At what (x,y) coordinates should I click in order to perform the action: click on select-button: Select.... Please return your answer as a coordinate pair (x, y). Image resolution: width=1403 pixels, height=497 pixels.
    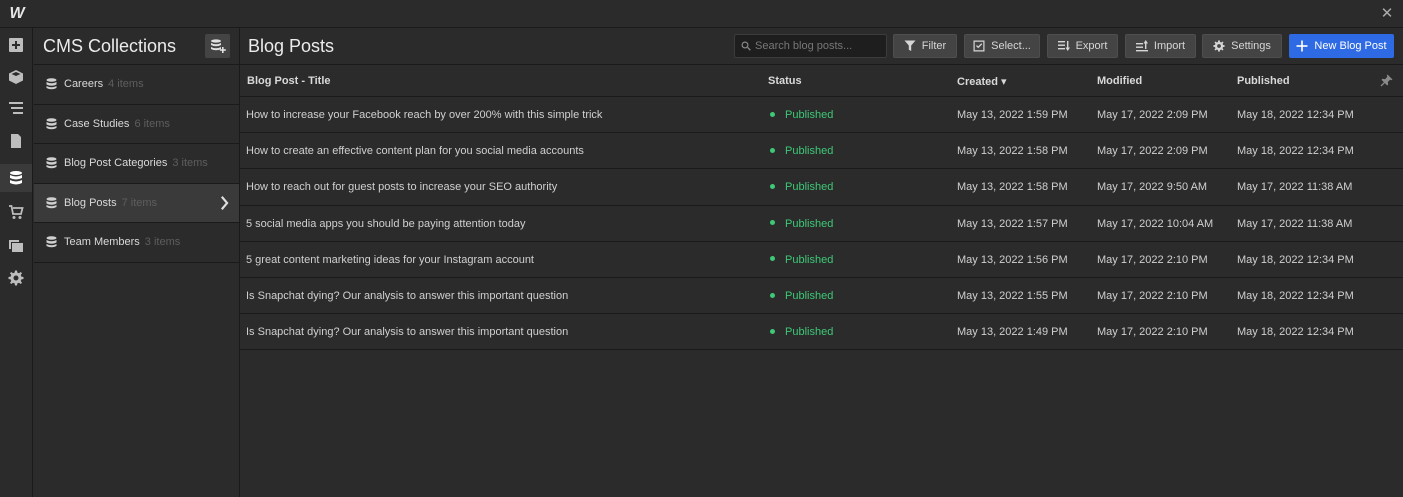
    Looking at the image, I should click on (1002, 46).